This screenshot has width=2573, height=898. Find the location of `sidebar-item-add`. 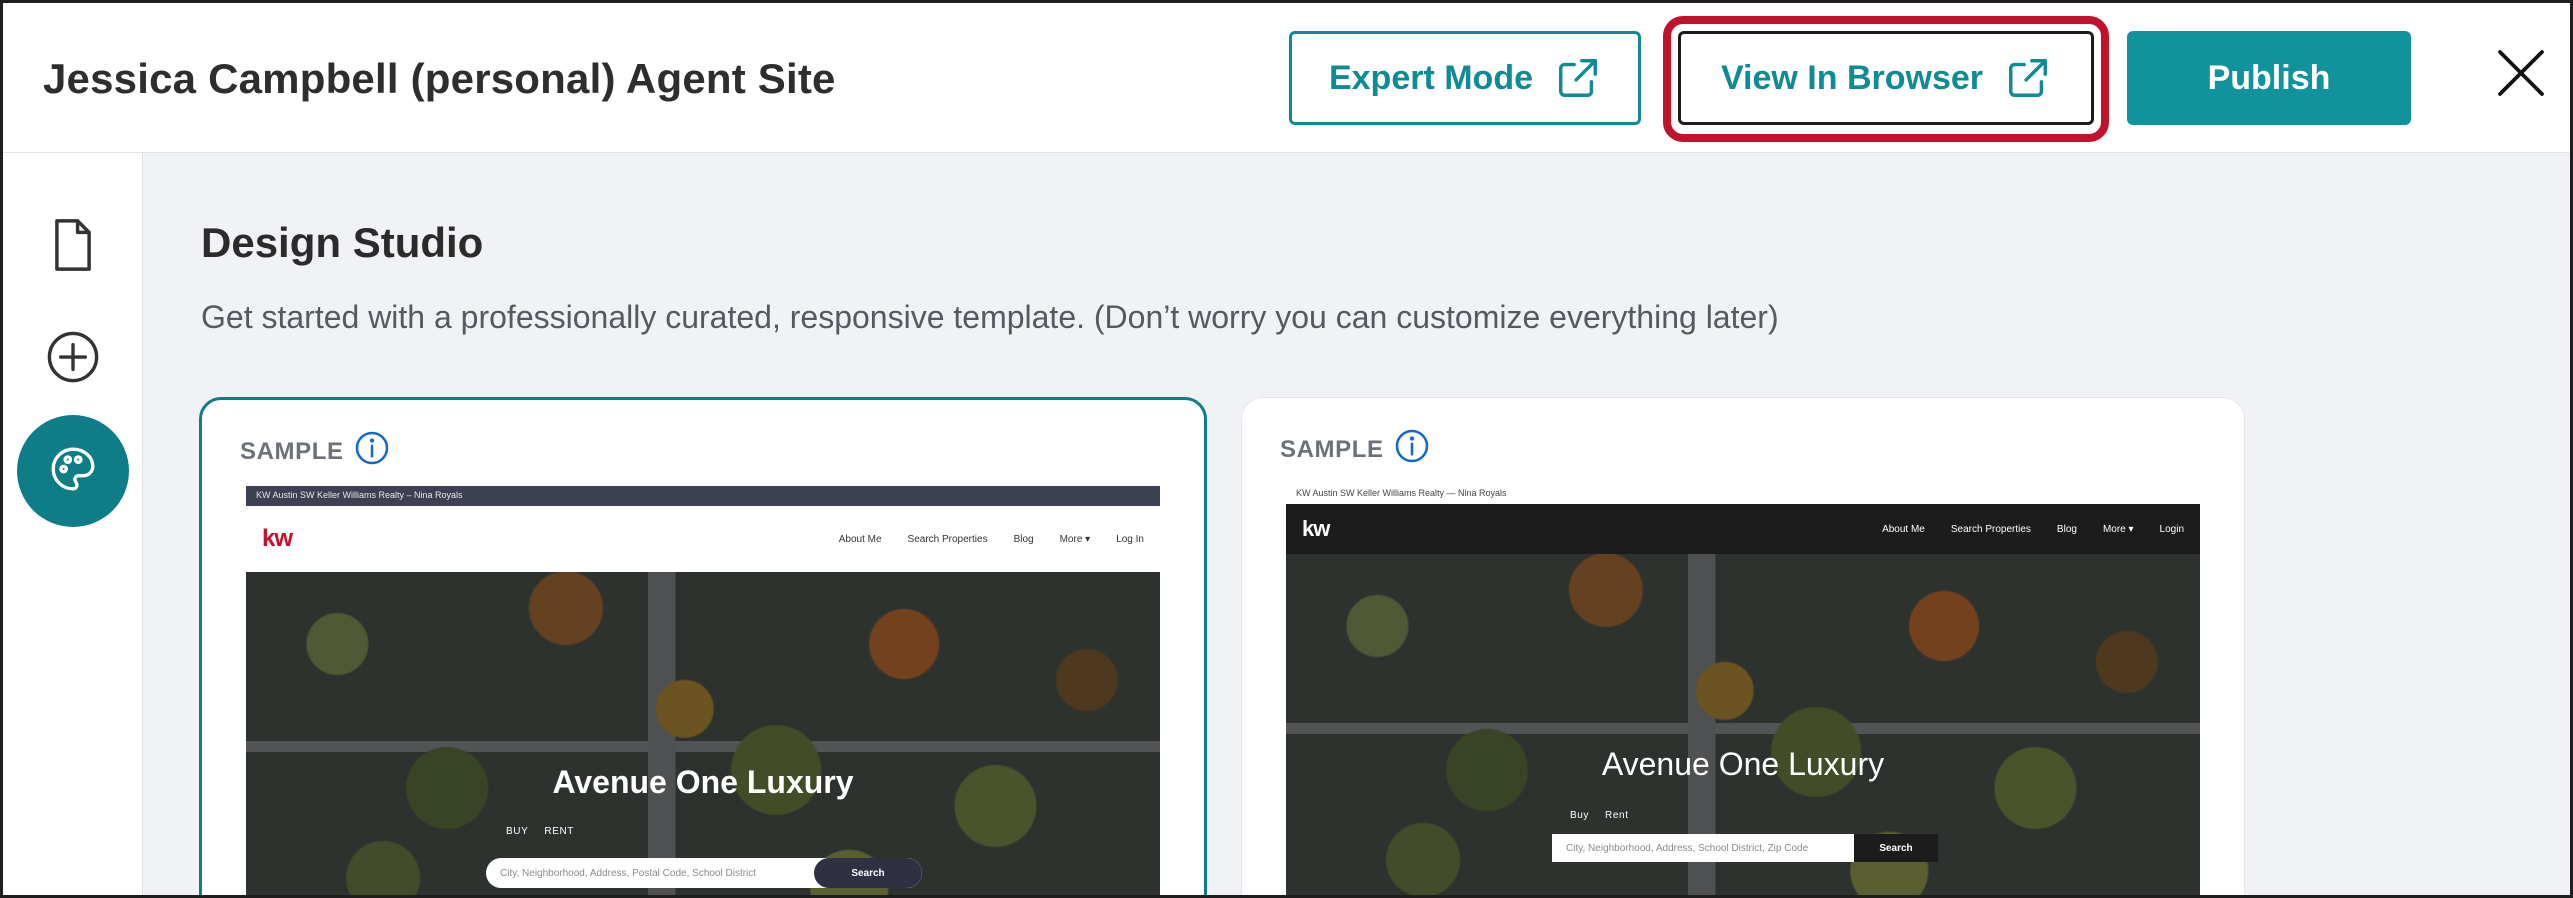

sidebar-item-add is located at coordinates (73, 359).